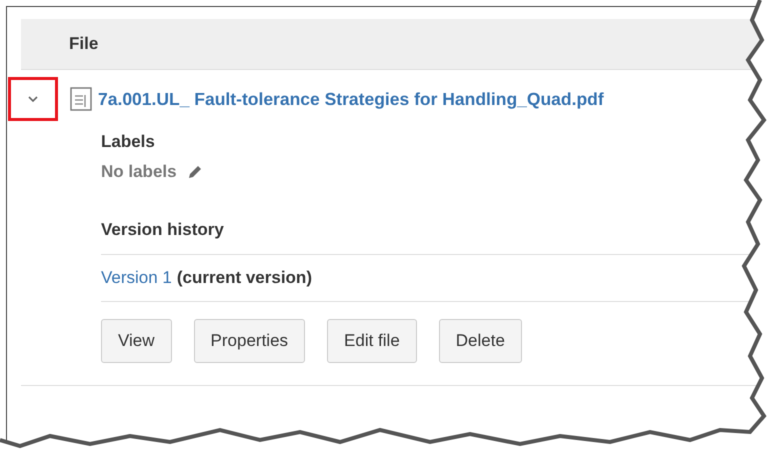 The height and width of the screenshot is (468, 773). What do you see at coordinates (139, 172) in the screenshot?
I see `labels-value: No labels` at bounding box center [139, 172].